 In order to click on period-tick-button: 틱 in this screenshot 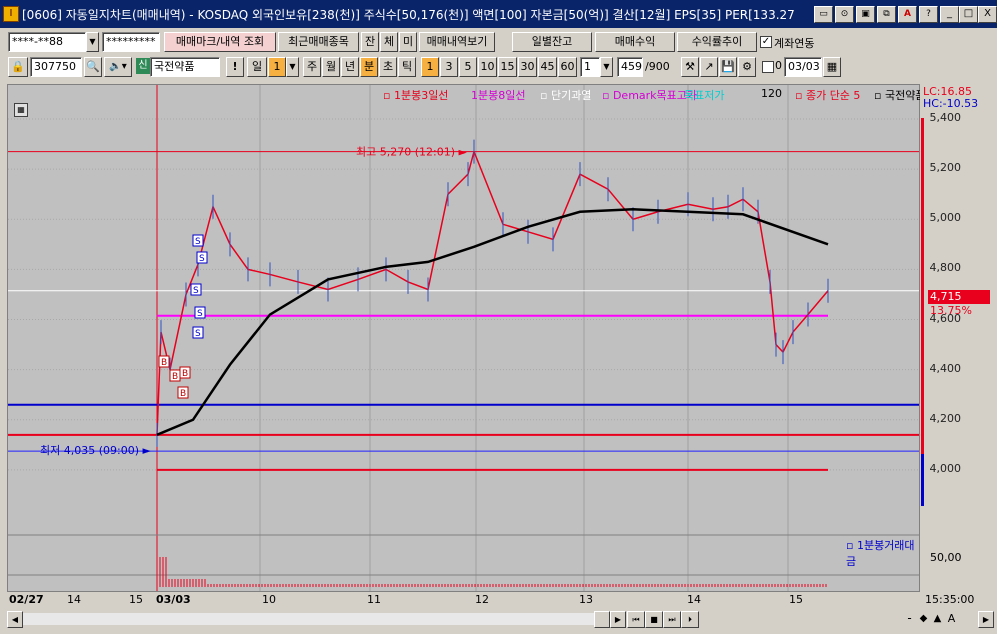, I will do `click(407, 67)`.